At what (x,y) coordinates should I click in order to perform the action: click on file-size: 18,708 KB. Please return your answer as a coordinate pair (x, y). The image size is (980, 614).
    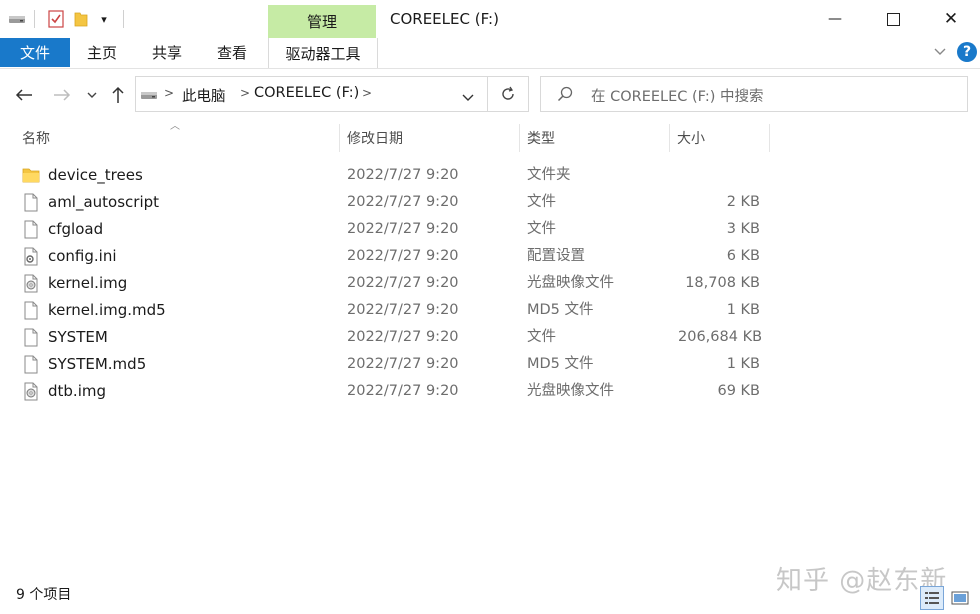
    Looking at the image, I should click on (722, 283).